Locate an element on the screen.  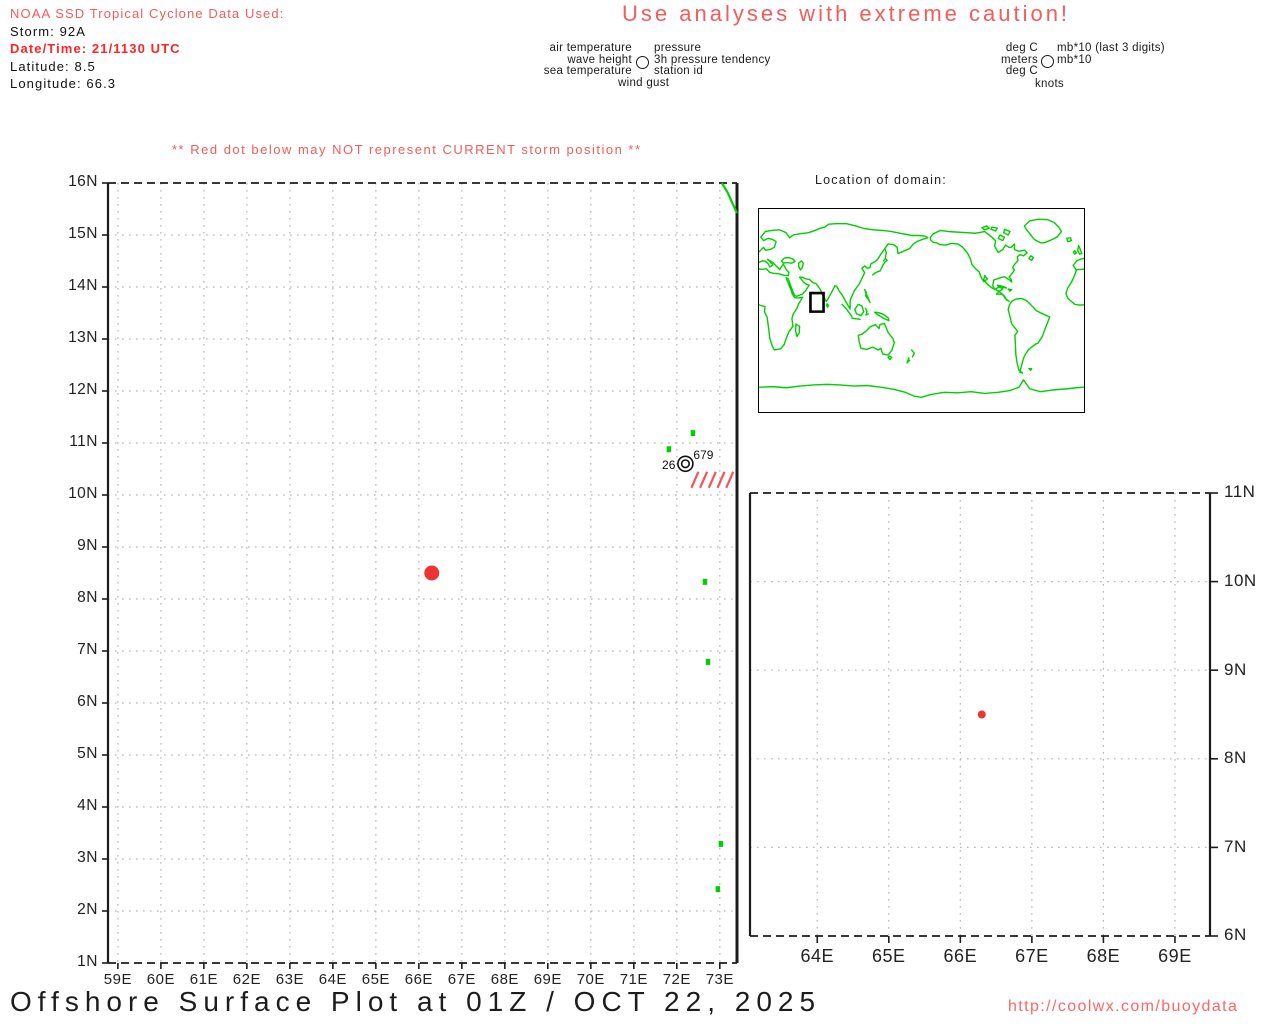
legend-pressure-tendency: 3h pressure tendency is located at coordinates (712, 59).